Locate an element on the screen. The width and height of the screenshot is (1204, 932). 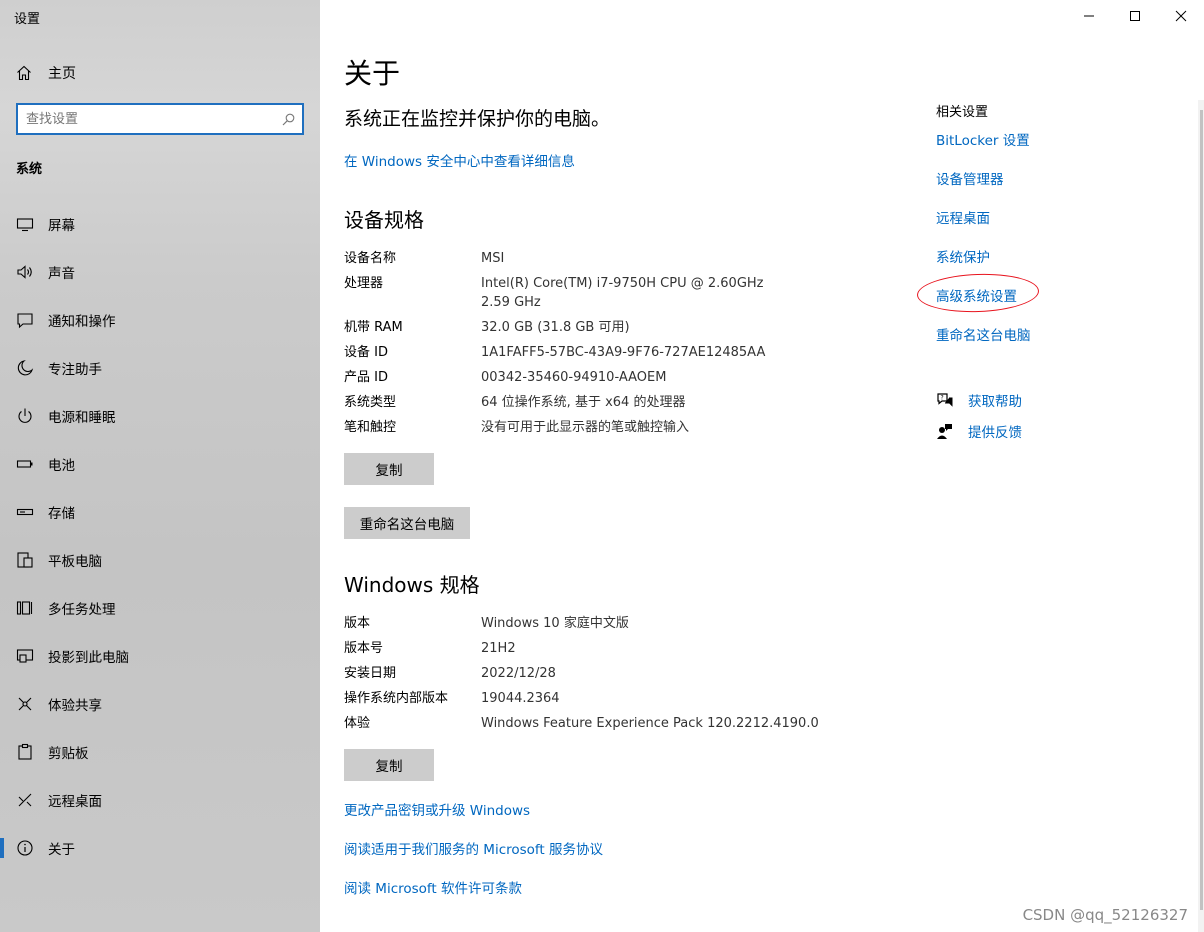
sidebar-item-remote-desktop: 远程桌面 is located at coordinates (160, 800).